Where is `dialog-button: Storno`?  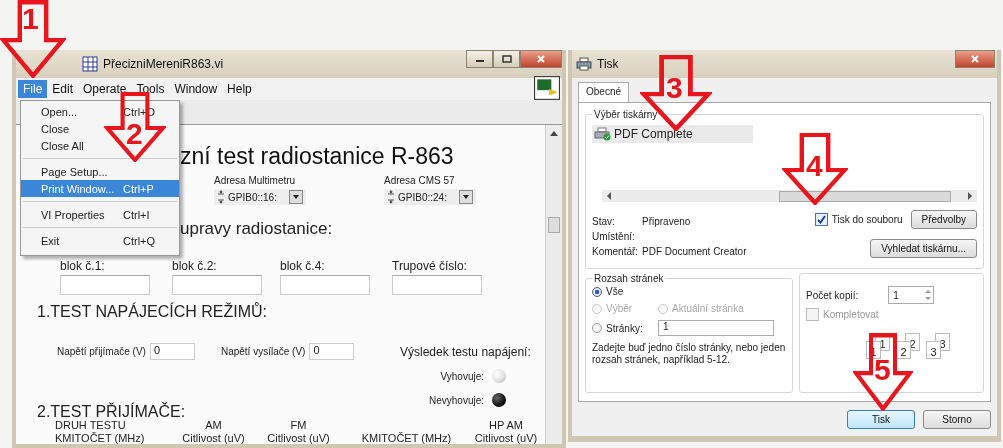
dialog-button: Storno is located at coordinates (957, 419).